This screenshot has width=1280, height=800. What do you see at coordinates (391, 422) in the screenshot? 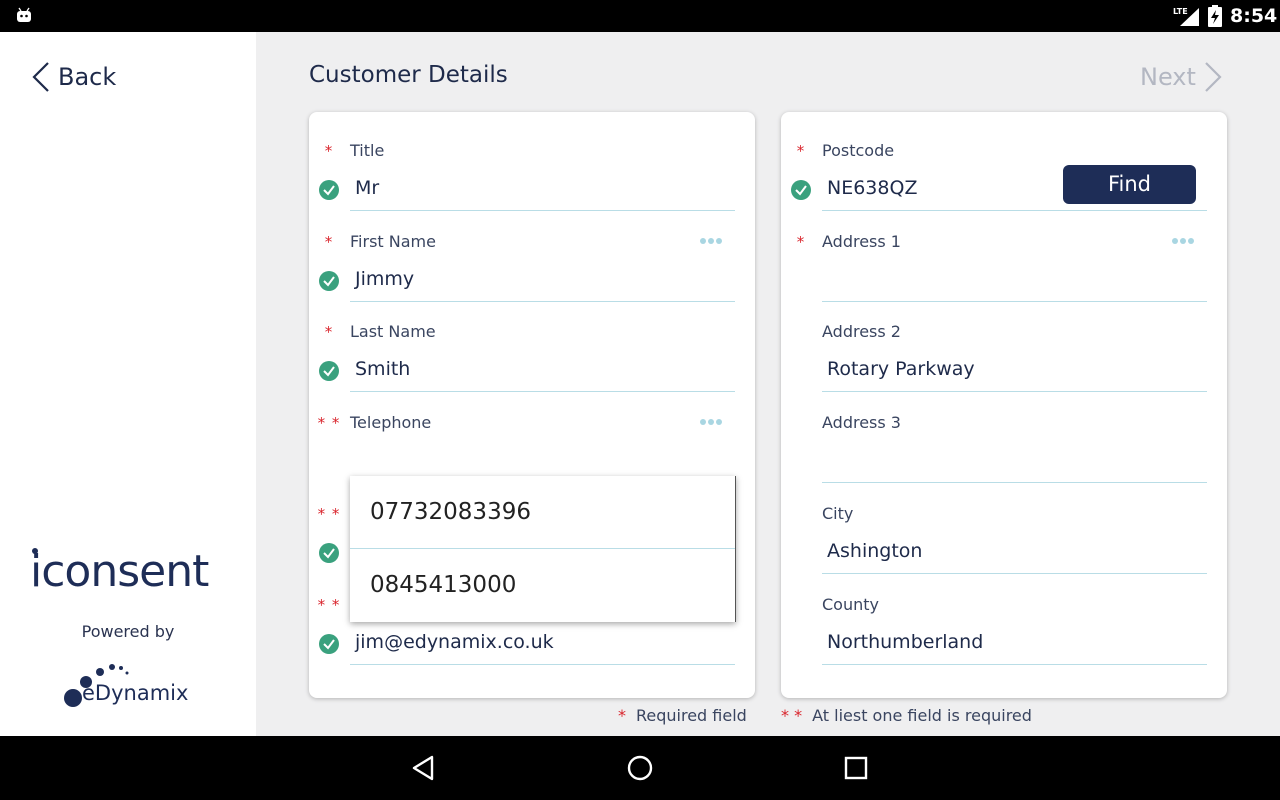
I see `field-label: Telephone` at bounding box center [391, 422].